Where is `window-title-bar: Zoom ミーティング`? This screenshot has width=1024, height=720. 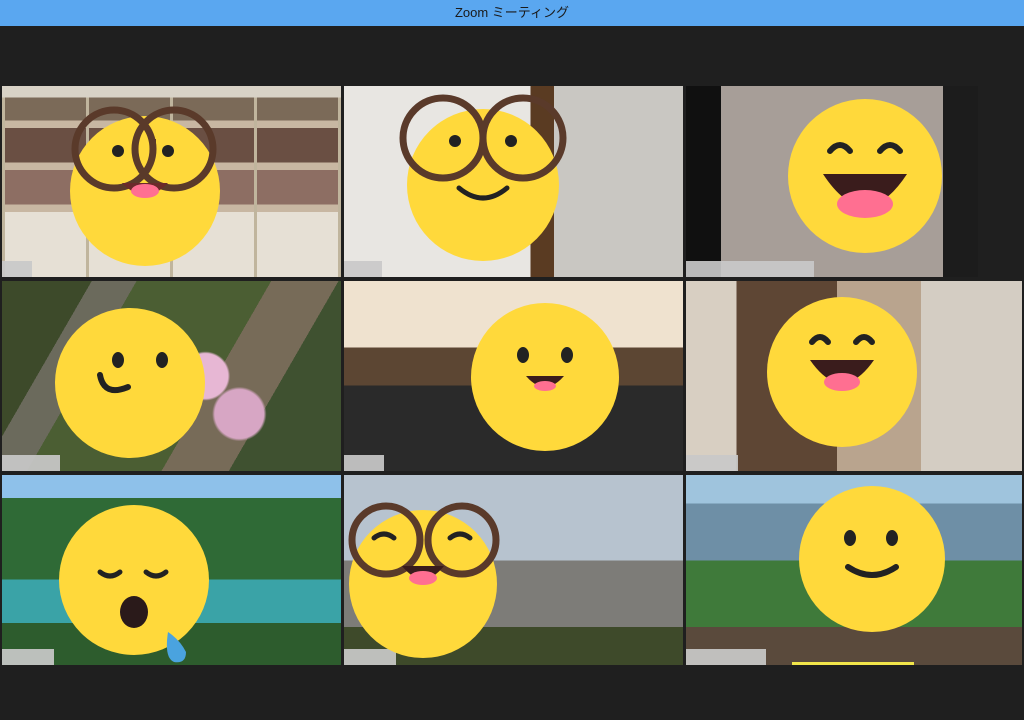 window-title-bar: Zoom ミーティング is located at coordinates (512, 13).